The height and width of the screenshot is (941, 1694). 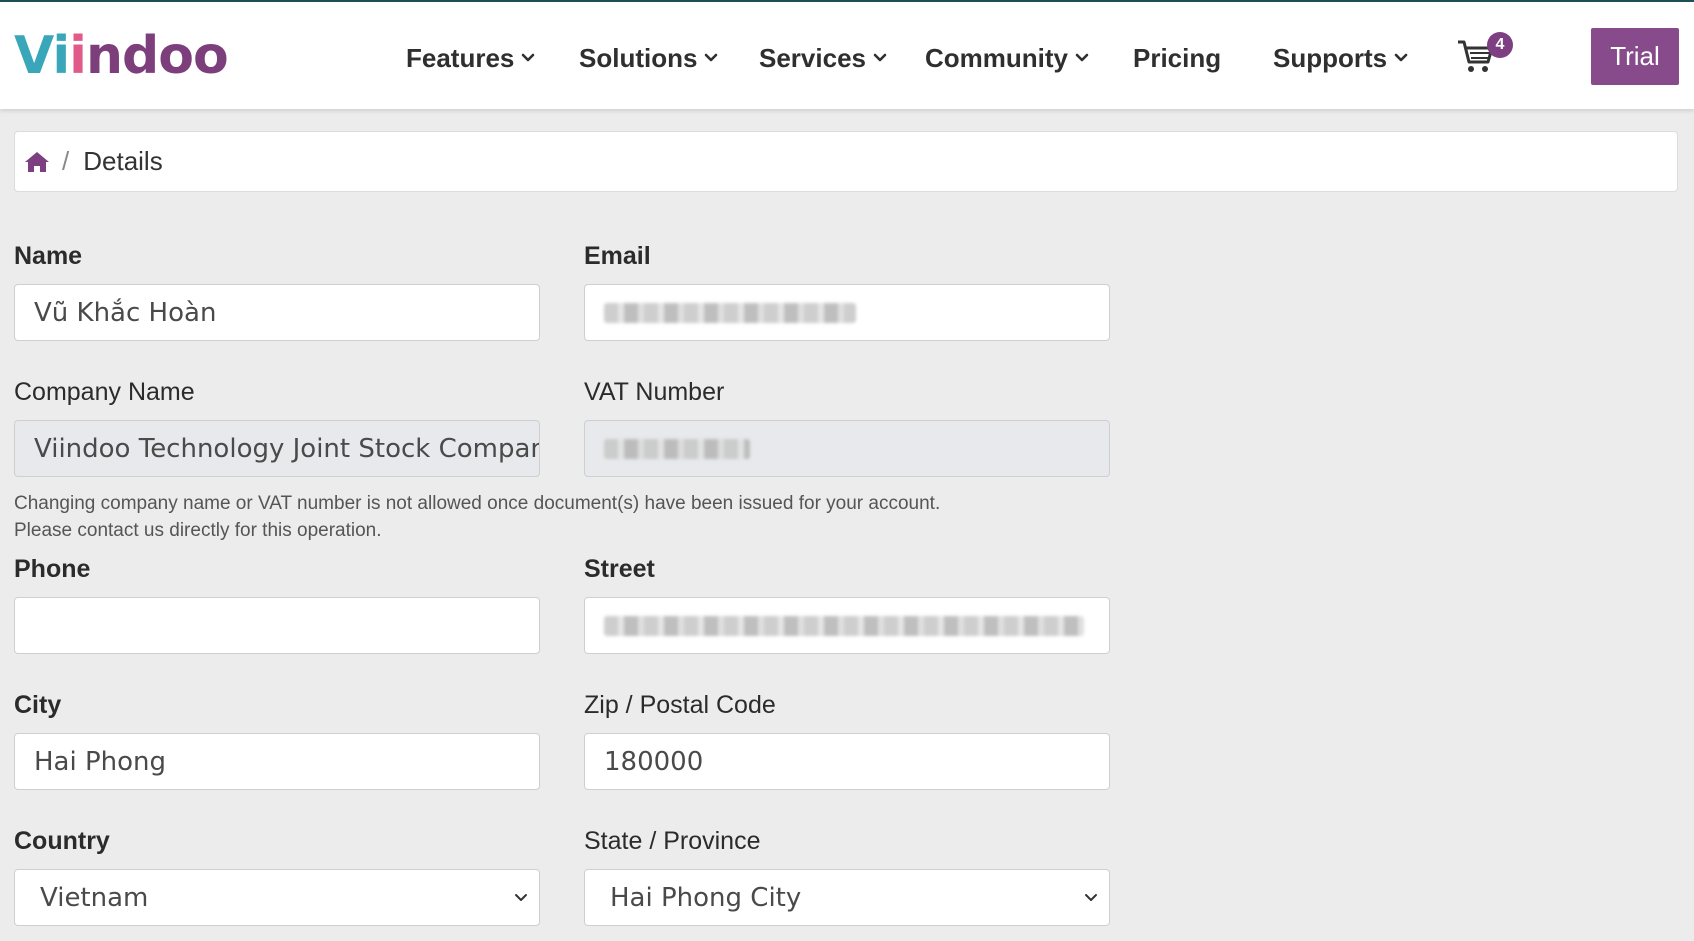 What do you see at coordinates (38, 705) in the screenshot?
I see `city-label: City` at bounding box center [38, 705].